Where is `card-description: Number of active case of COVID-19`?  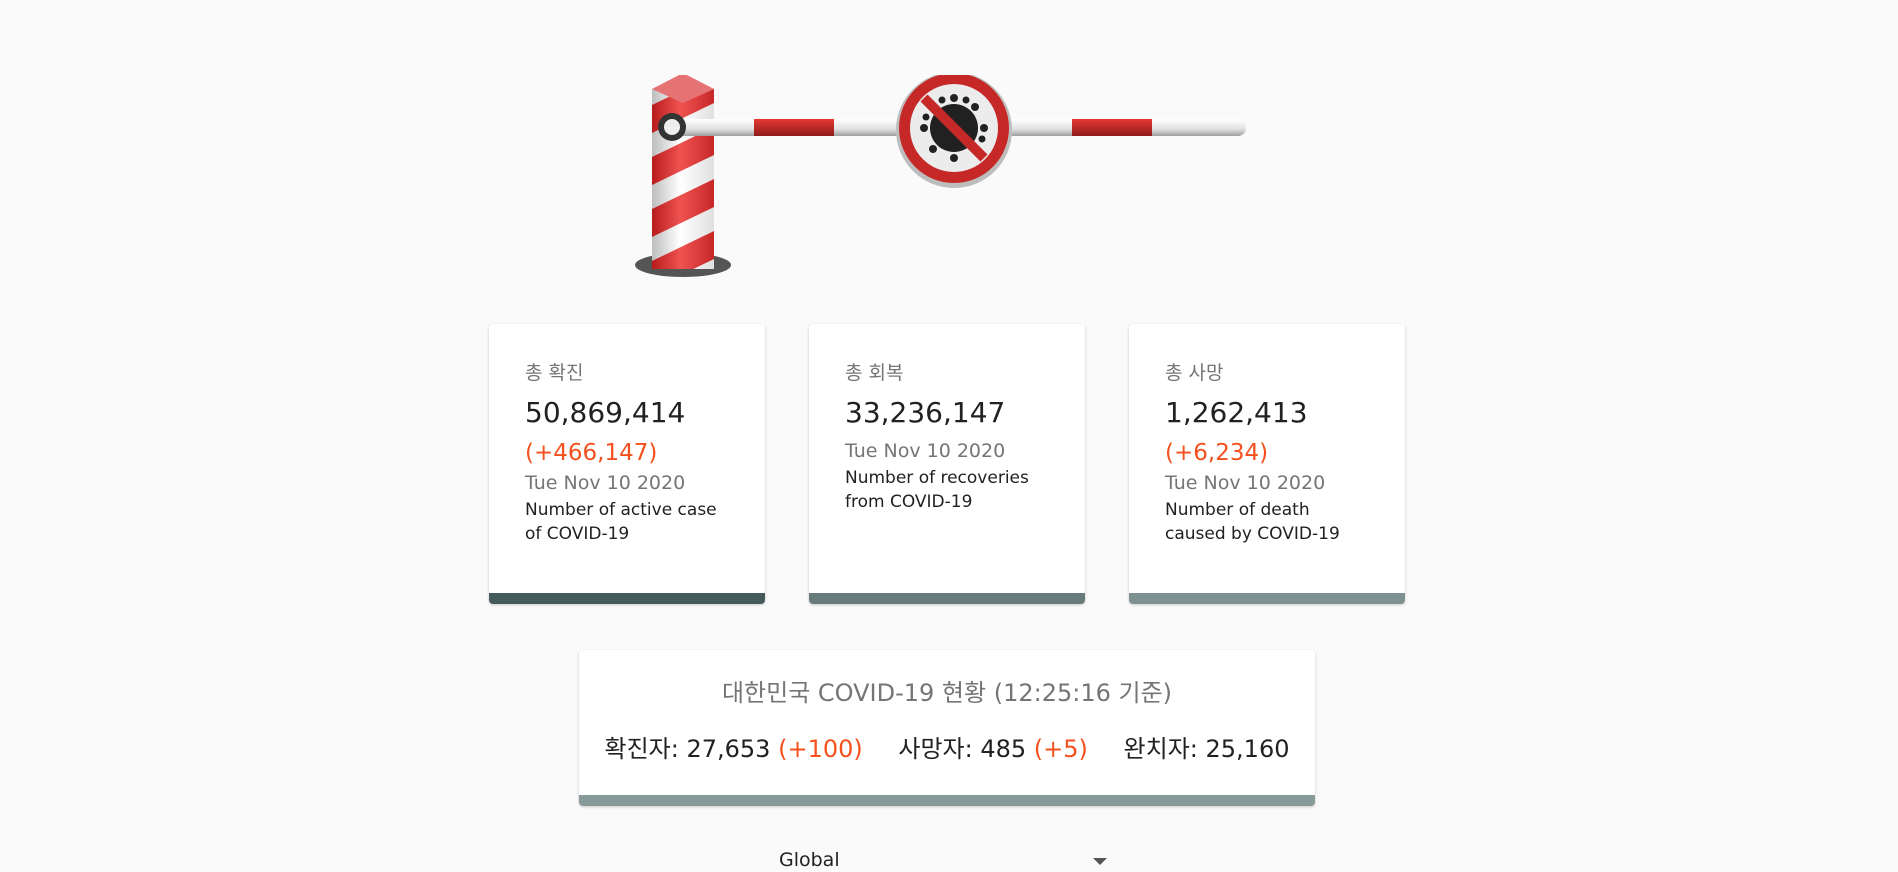 card-description: Number of active case of COVID-19 is located at coordinates (621, 522).